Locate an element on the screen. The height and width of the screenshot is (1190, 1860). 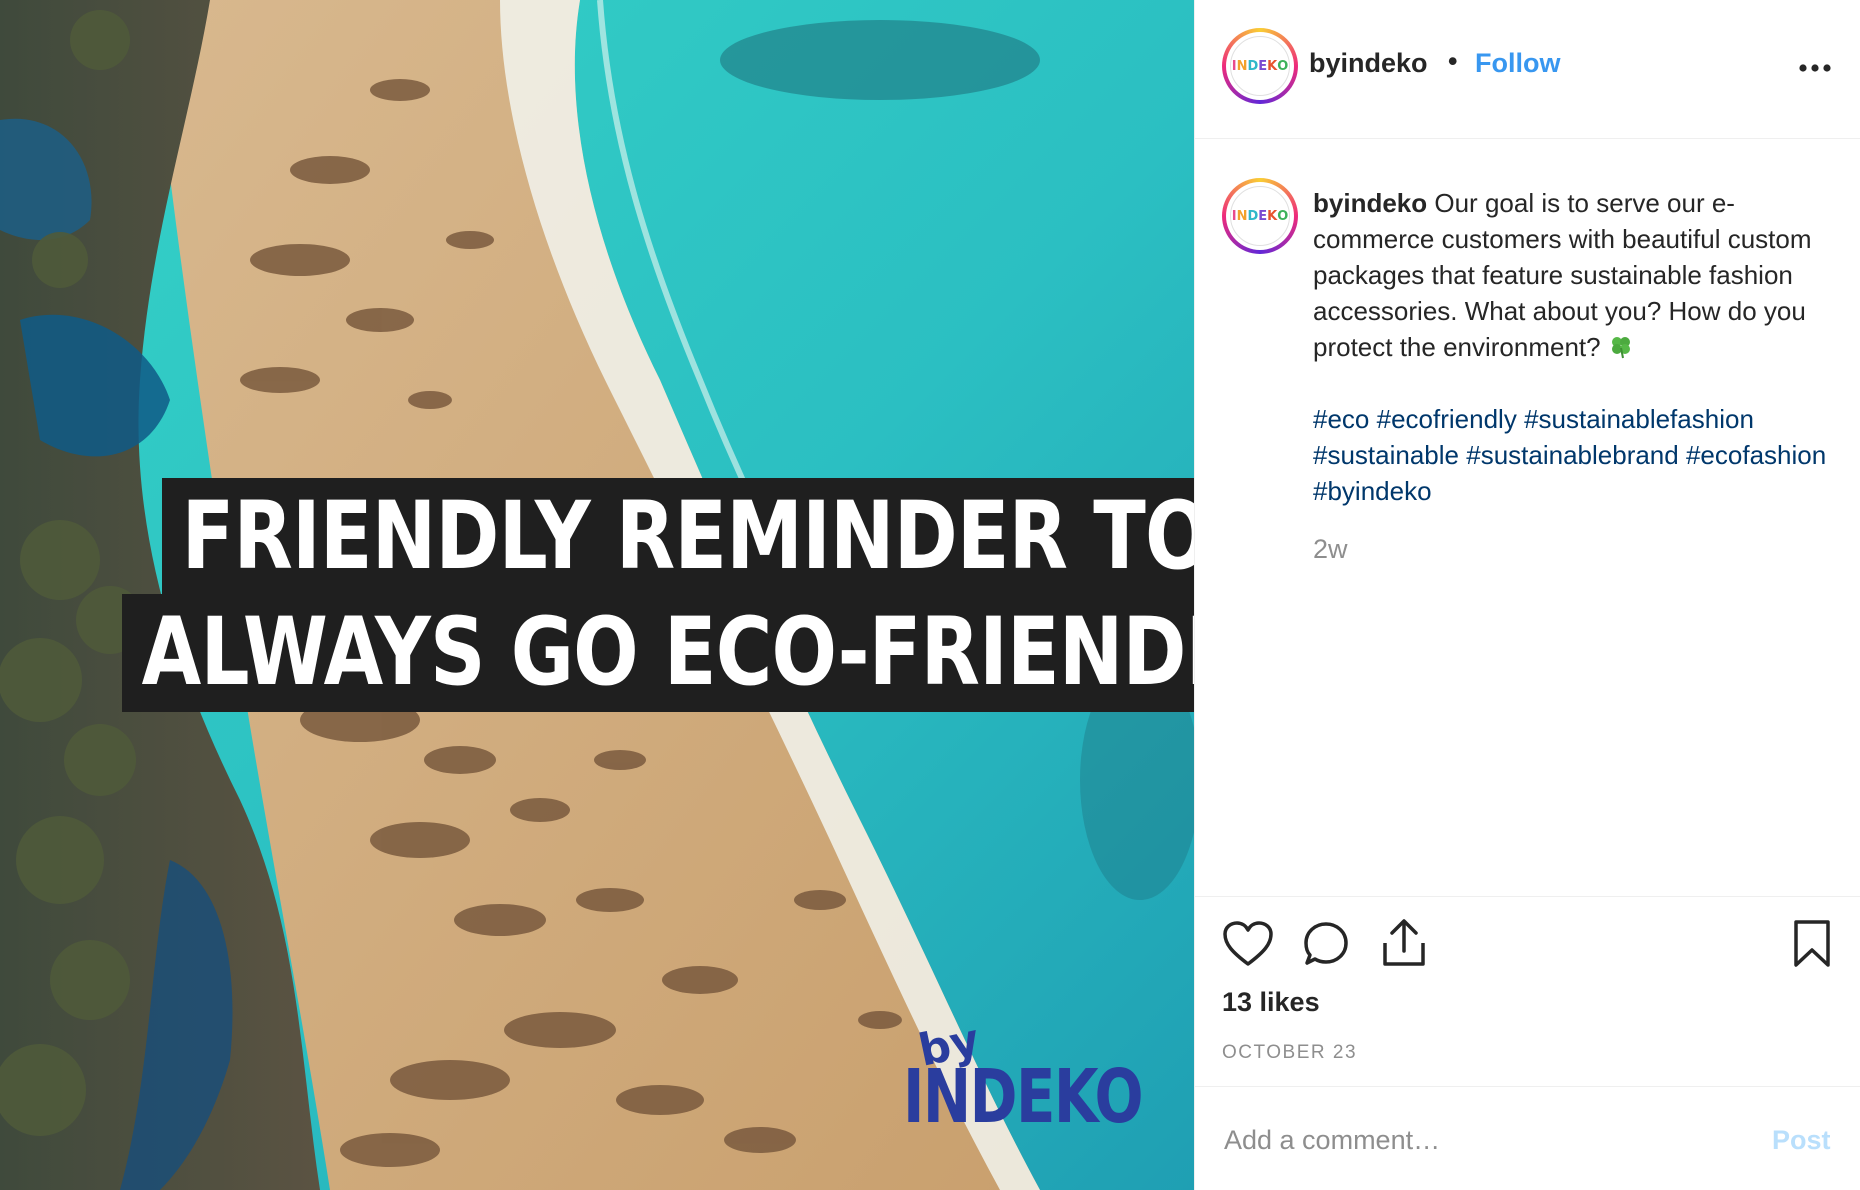
hashtag-link: #byindeko is located at coordinates (1372, 491).